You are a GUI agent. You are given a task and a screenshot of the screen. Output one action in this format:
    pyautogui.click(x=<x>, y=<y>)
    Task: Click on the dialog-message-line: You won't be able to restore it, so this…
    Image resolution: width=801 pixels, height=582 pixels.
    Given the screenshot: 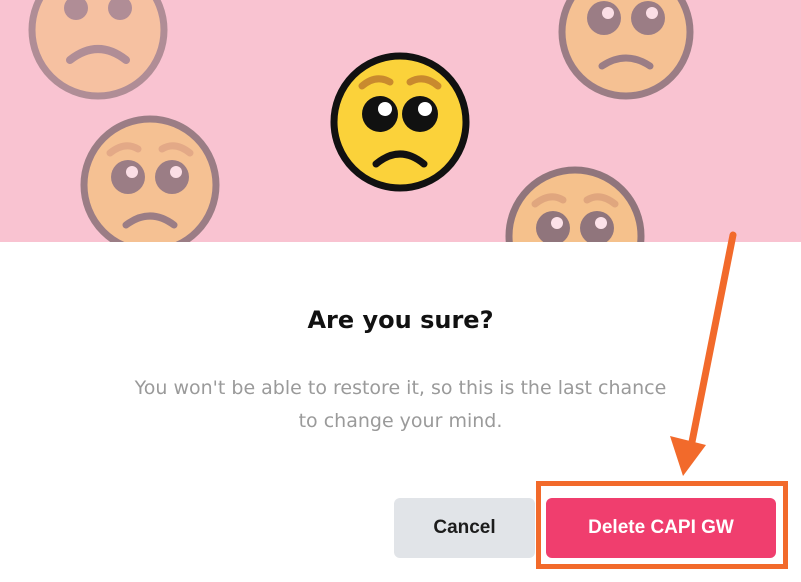 What is the action you would take?
    pyautogui.click(x=400, y=388)
    